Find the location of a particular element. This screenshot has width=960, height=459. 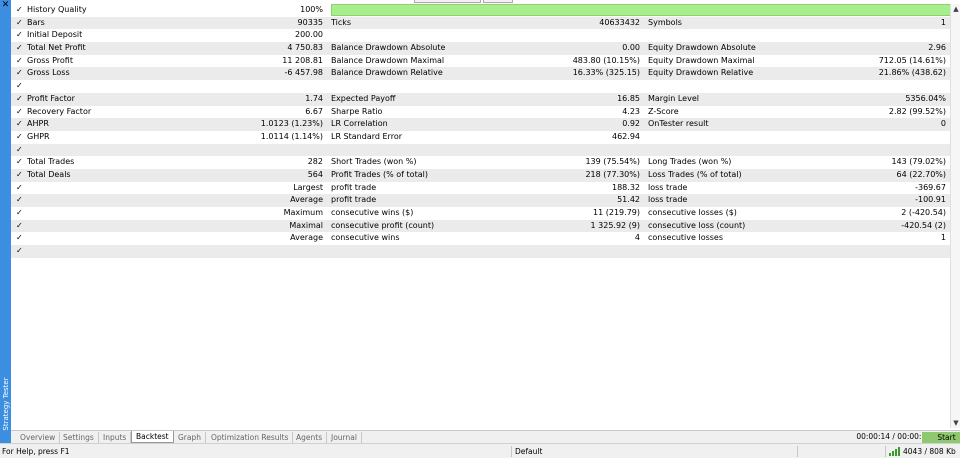

report-value-col1: 1.0114 (1.14%) is located at coordinates (291, 136).